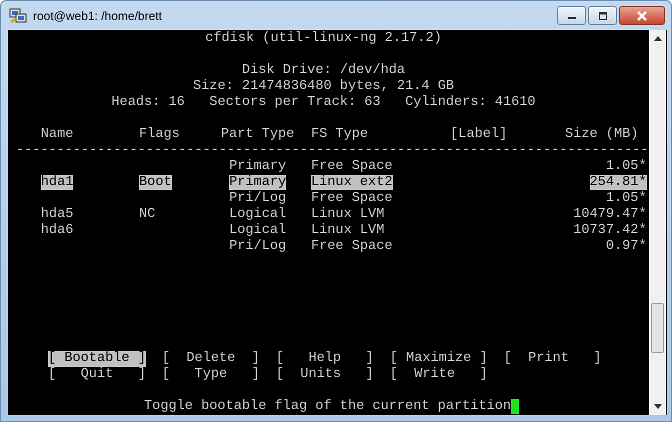  What do you see at coordinates (323, 86) in the screenshot?
I see `header-line: Size: 21474836480 bytes, 21.4 GB` at bounding box center [323, 86].